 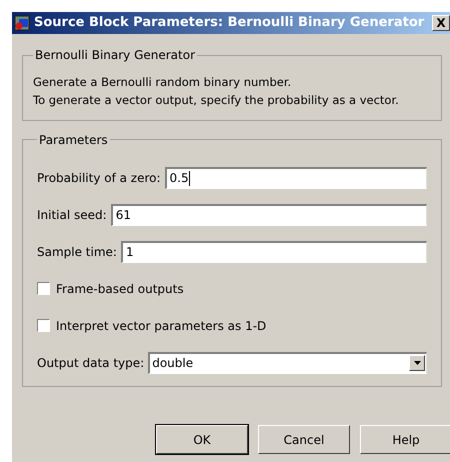 What do you see at coordinates (72, 215) in the screenshot?
I see `field-label: Initial seed:` at bounding box center [72, 215].